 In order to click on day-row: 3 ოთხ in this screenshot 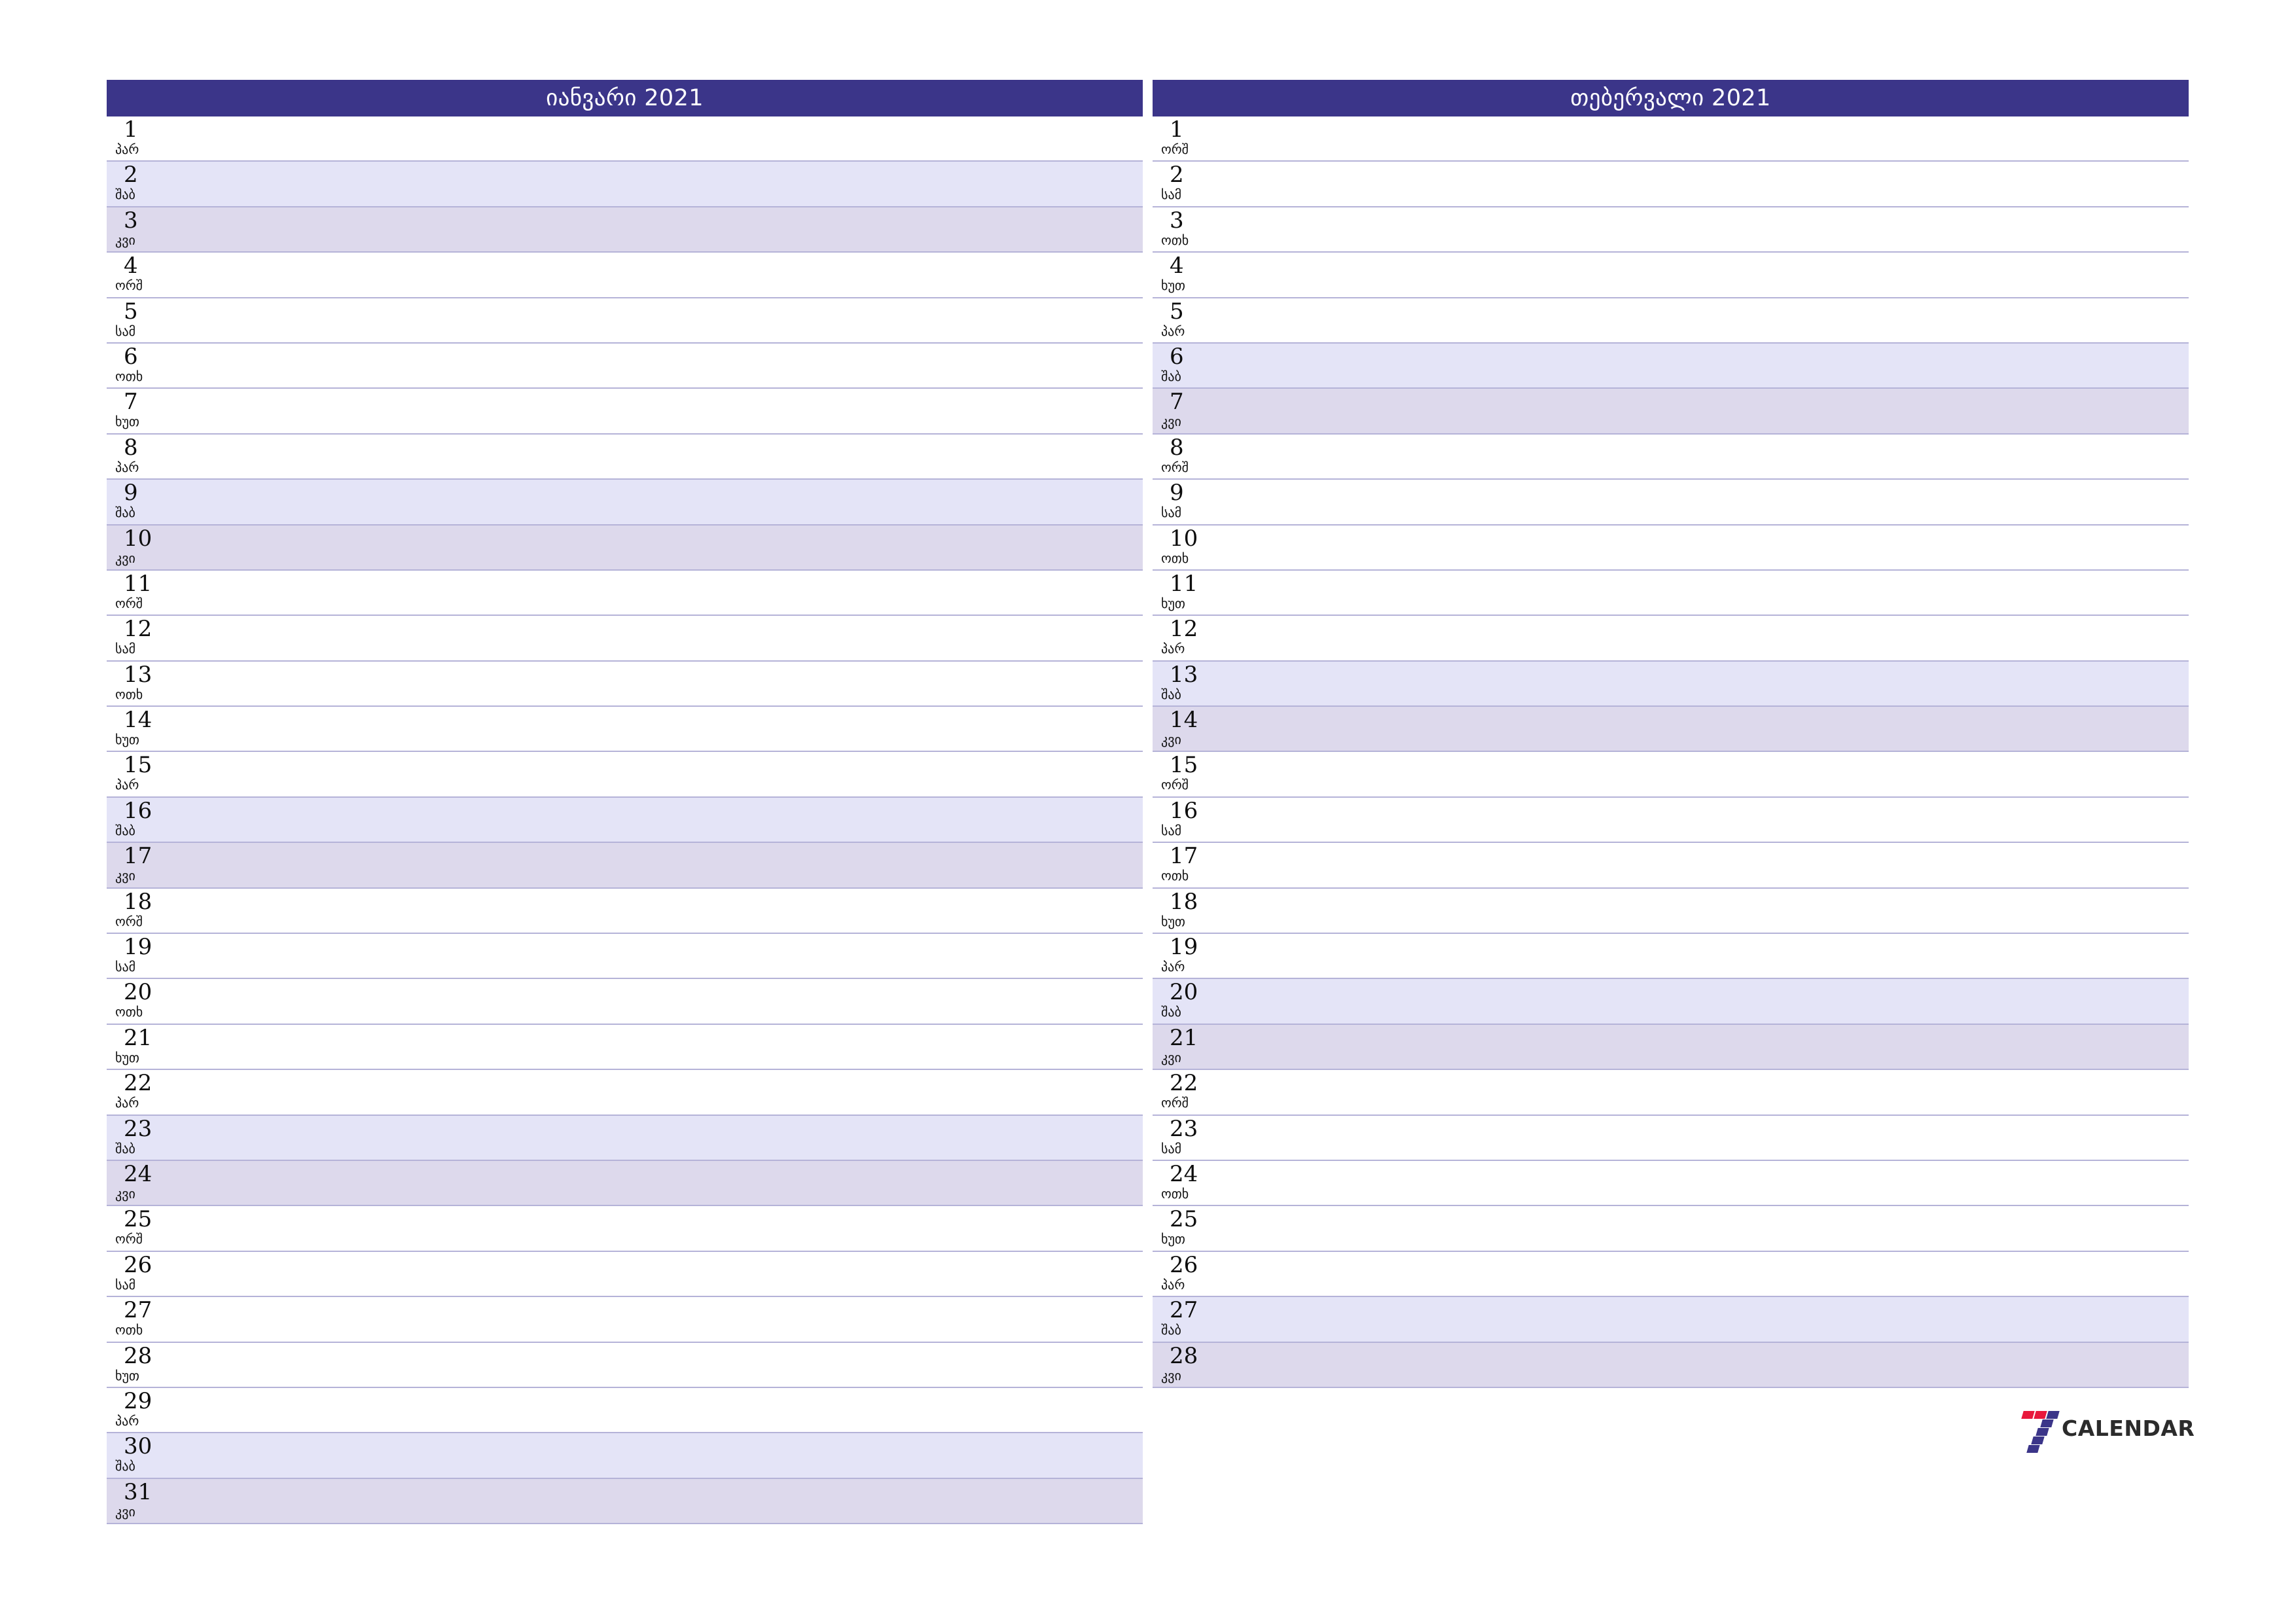, I will do `click(1671, 230)`.